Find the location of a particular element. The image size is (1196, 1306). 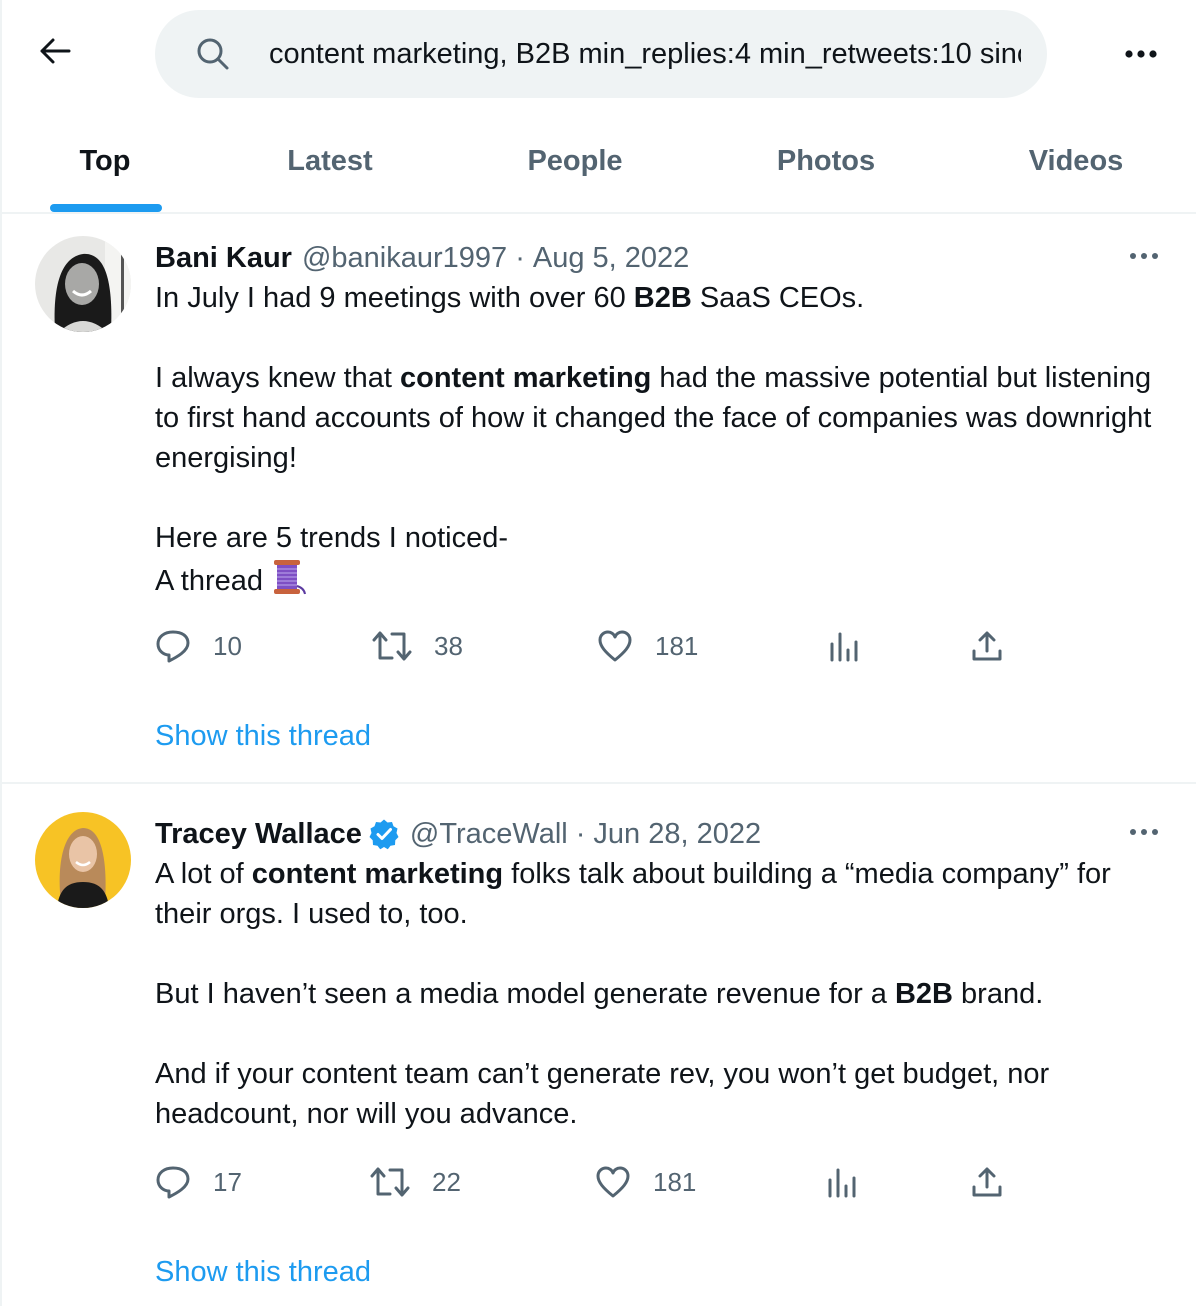

arrow-left-icon is located at coordinates (55, 53).